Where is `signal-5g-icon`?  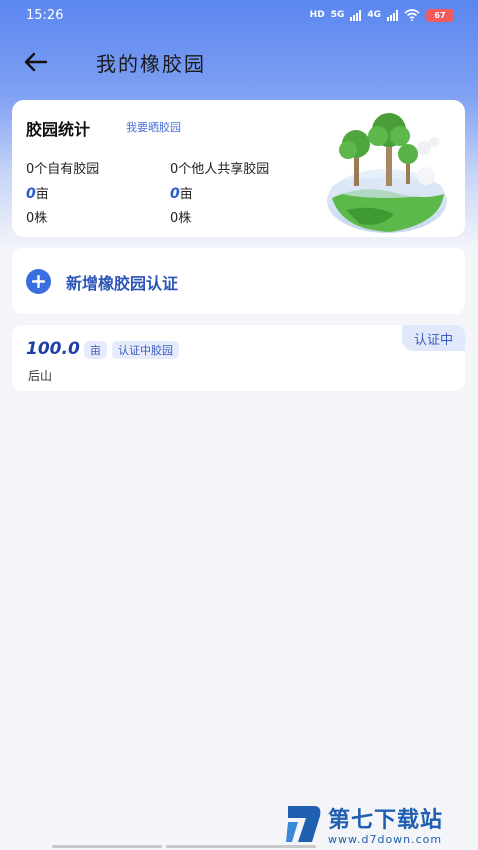
signal-5g-icon is located at coordinates (356, 15).